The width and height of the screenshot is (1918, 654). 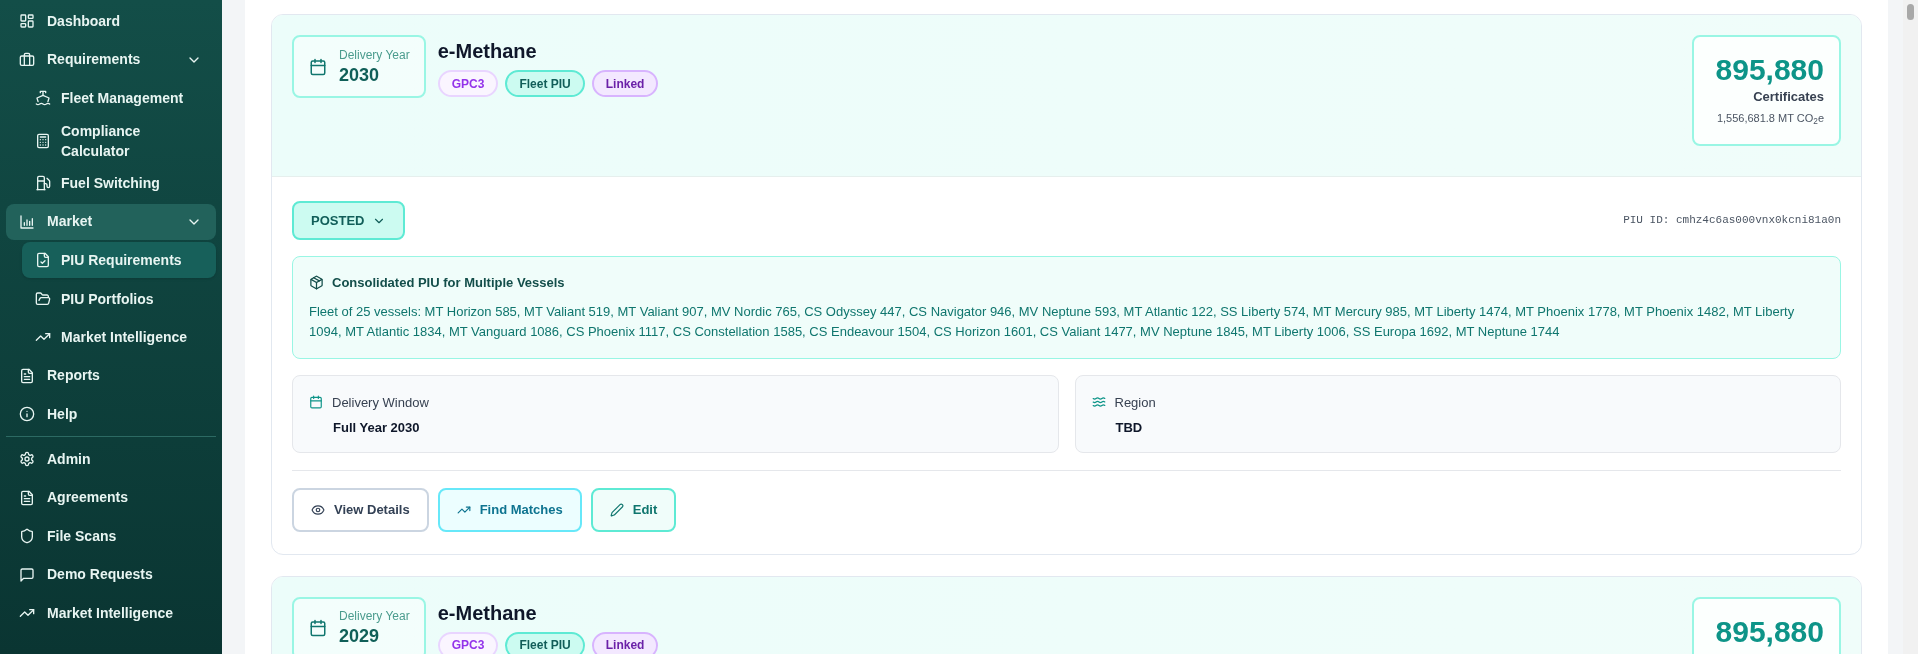 What do you see at coordinates (318, 509) in the screenshot?
I see `eye-icon` at bounding box center [318, 509].